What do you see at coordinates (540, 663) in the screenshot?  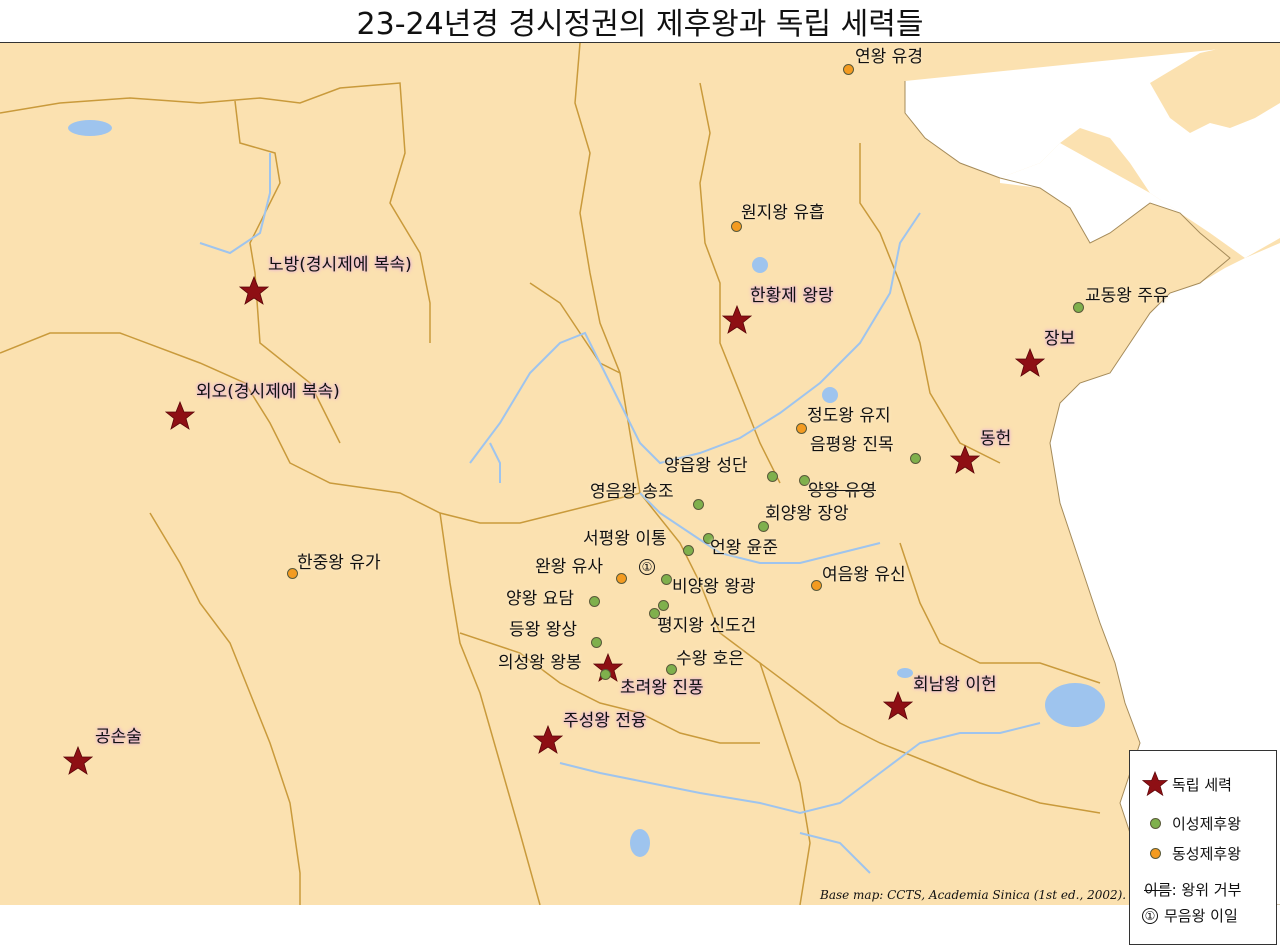 I see `label-euiseong: 의성왕 왕봉` at bounding box center [540, 663].